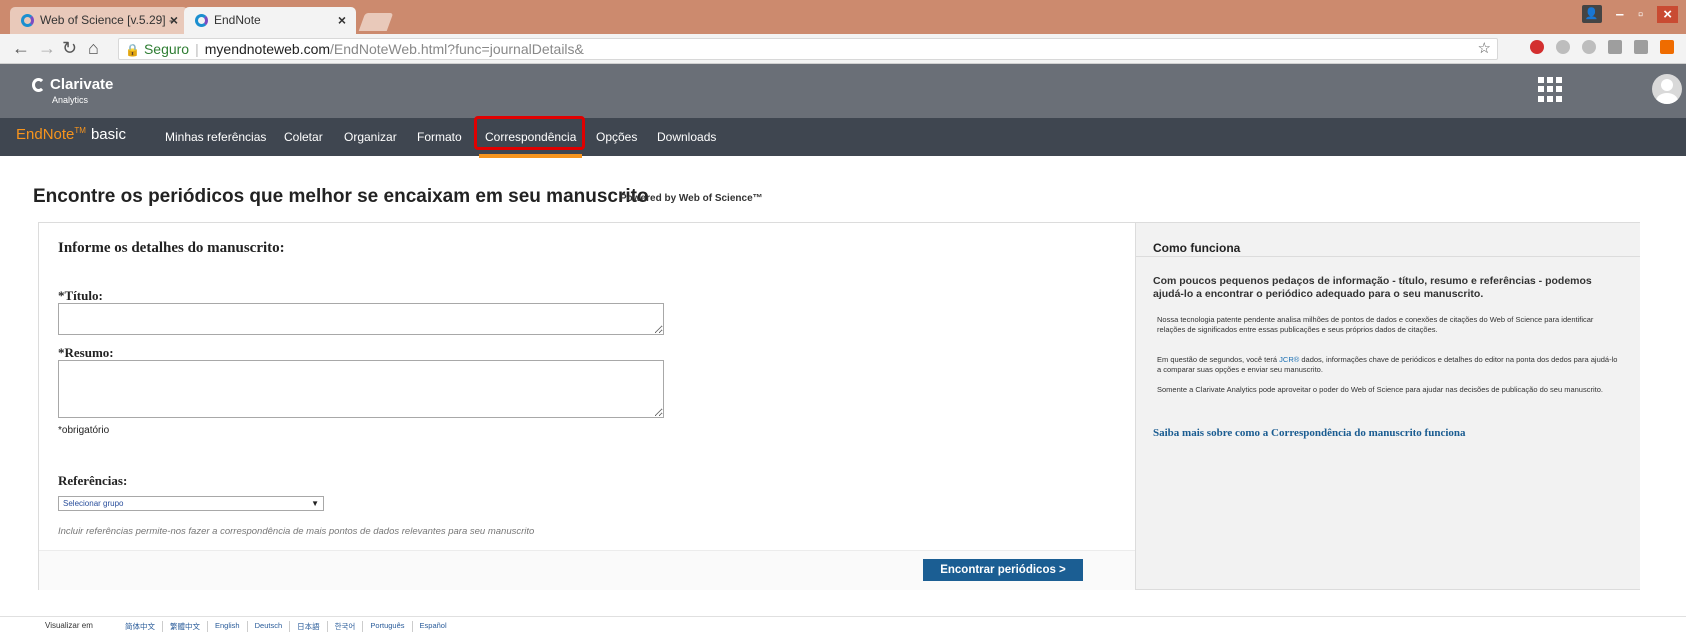 The image size is (1686, 638). I want to click on powered-by-label: Powered by Web of Science™, so click(691, 198).